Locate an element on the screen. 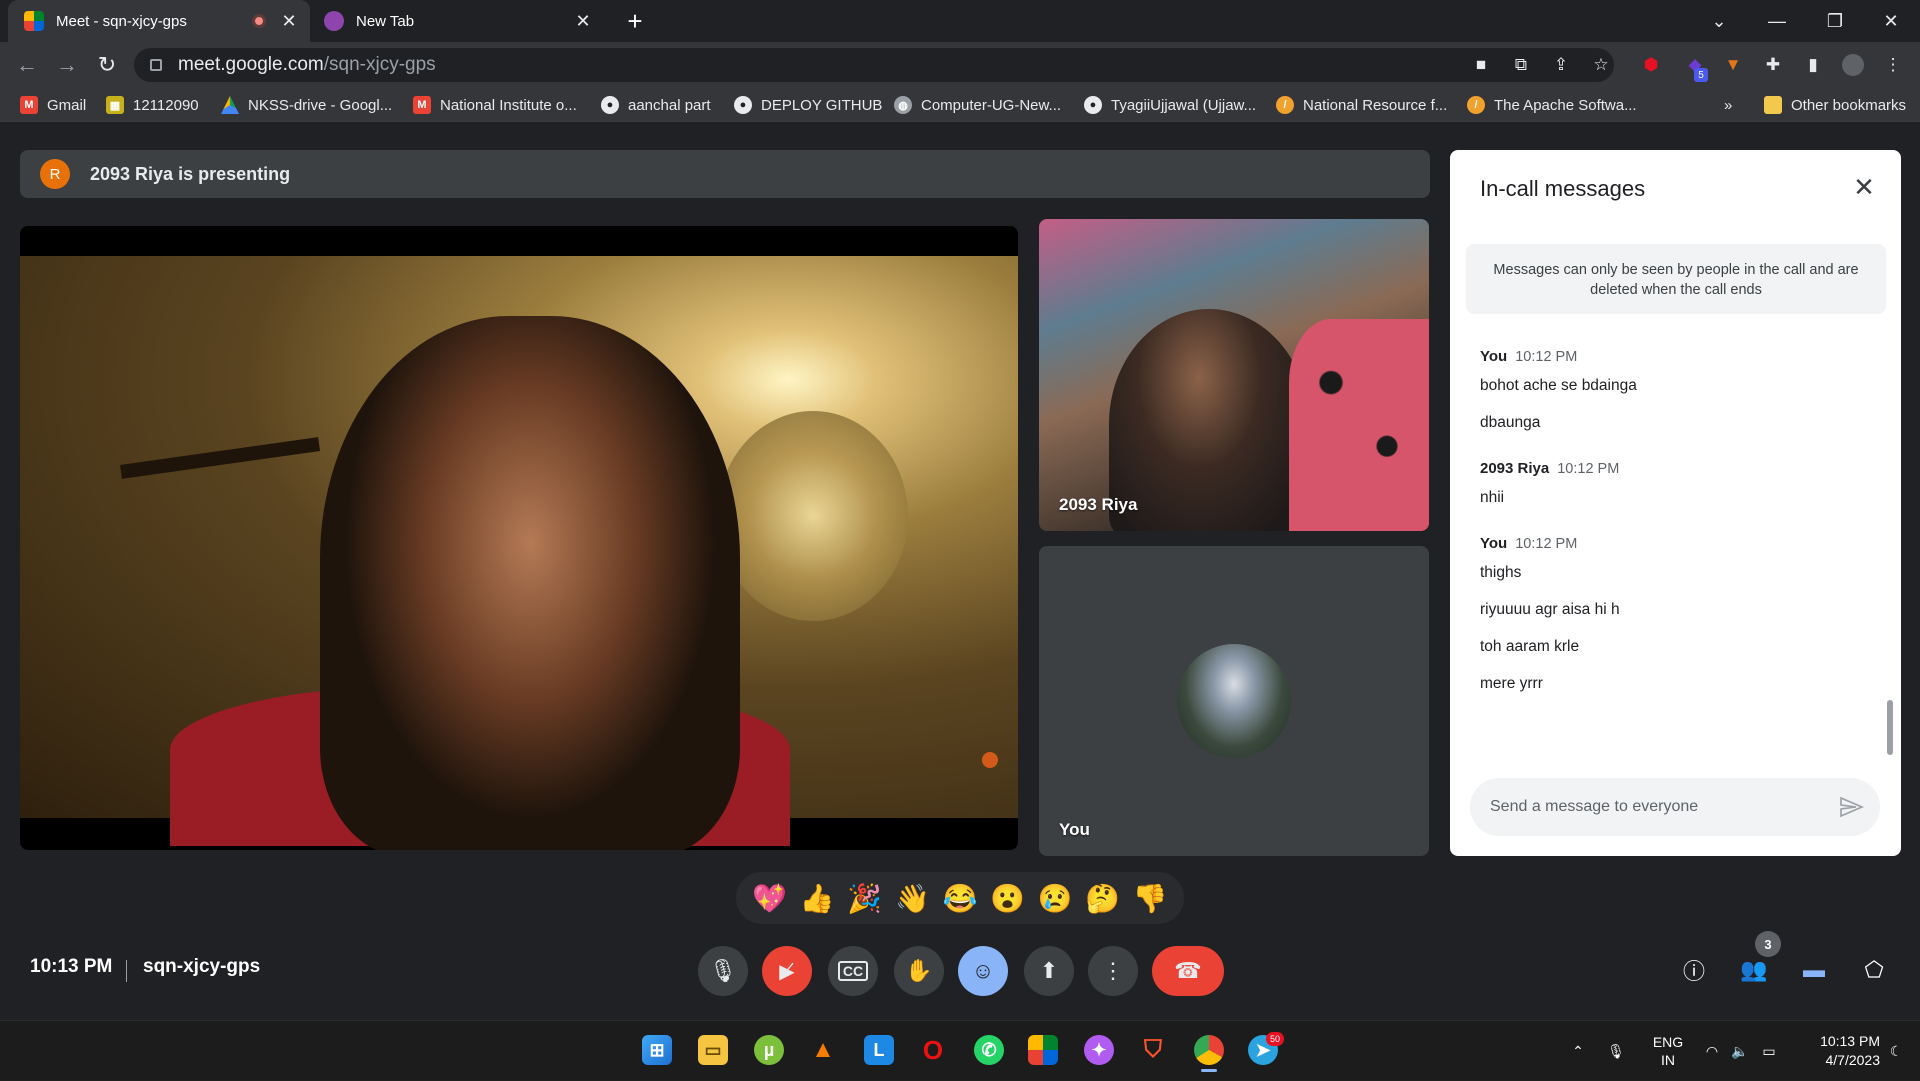 The height and width of the screenshot is (1081, 1920). bookmark-aanchal-part: ● aanchal part is located at coordinates (656, 105).